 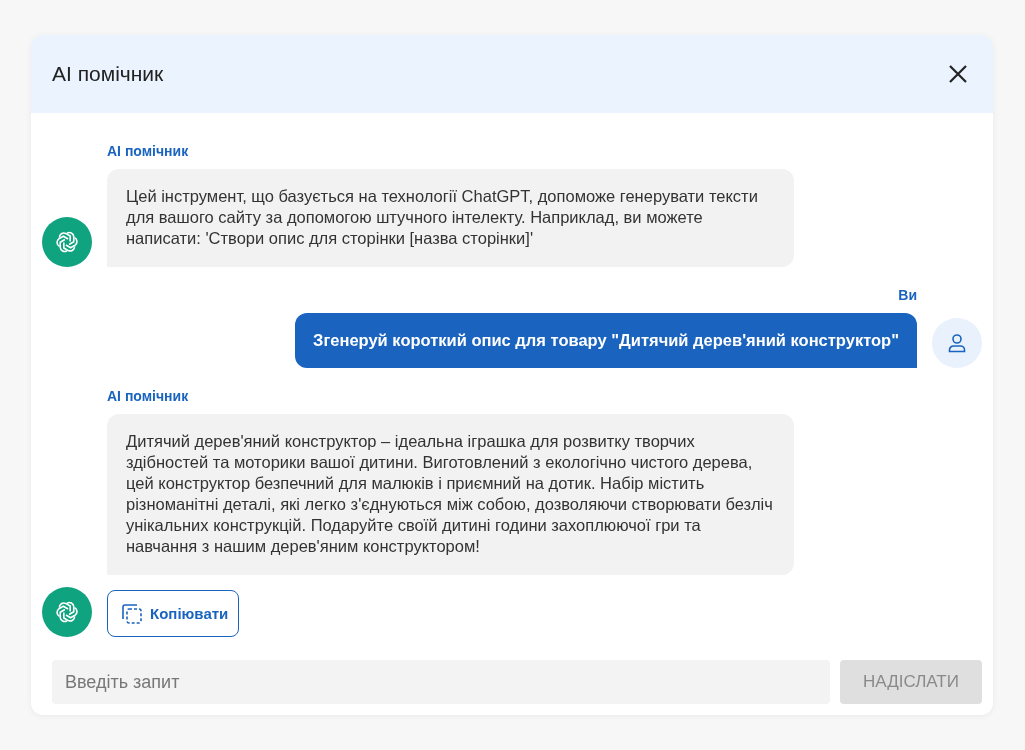 I want to click on copy-icon, so click(x=132, y=613).